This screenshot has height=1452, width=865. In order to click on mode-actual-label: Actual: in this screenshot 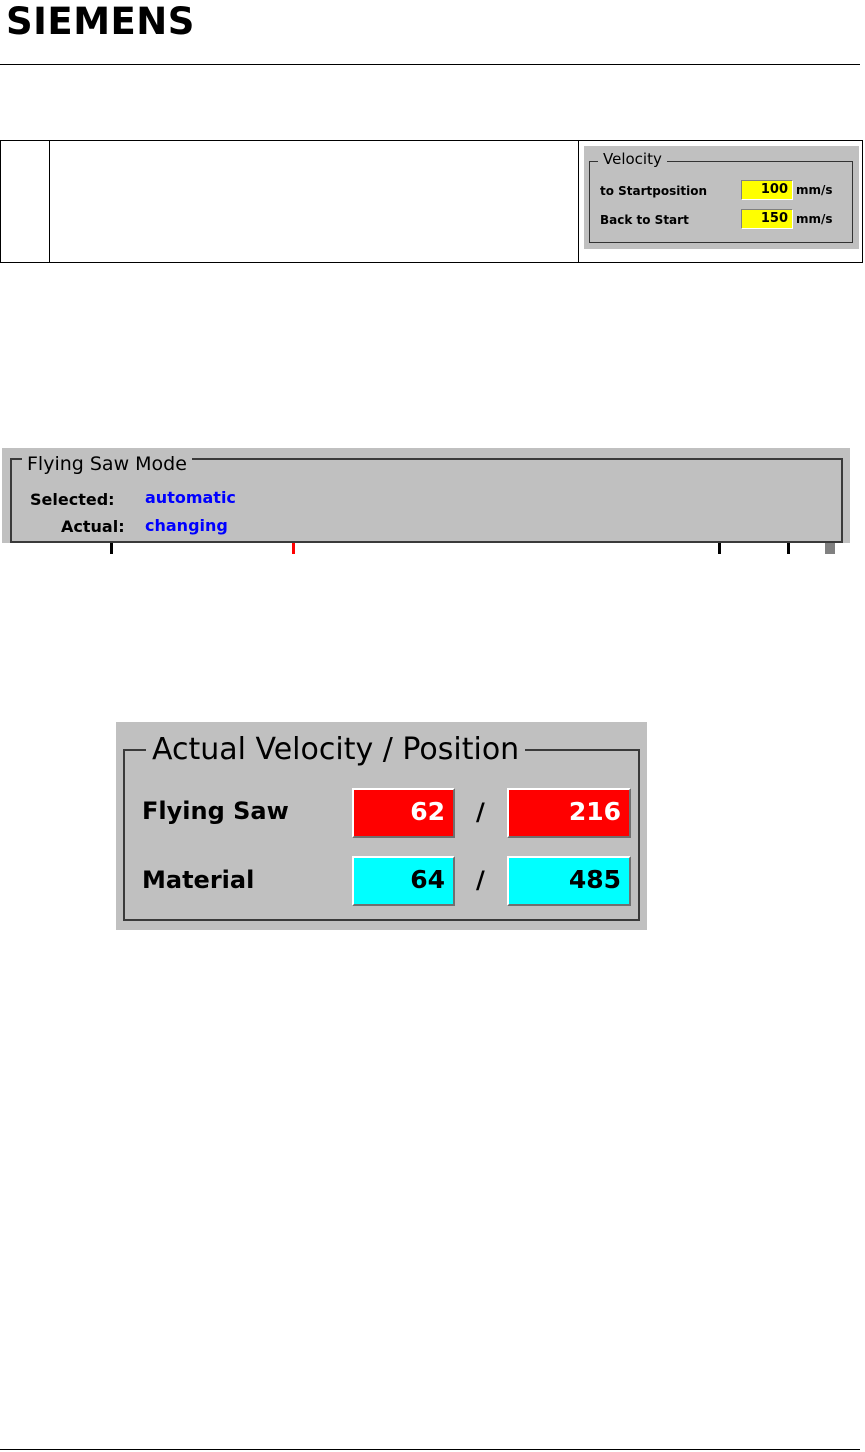, I will do `click(93, 526)`.